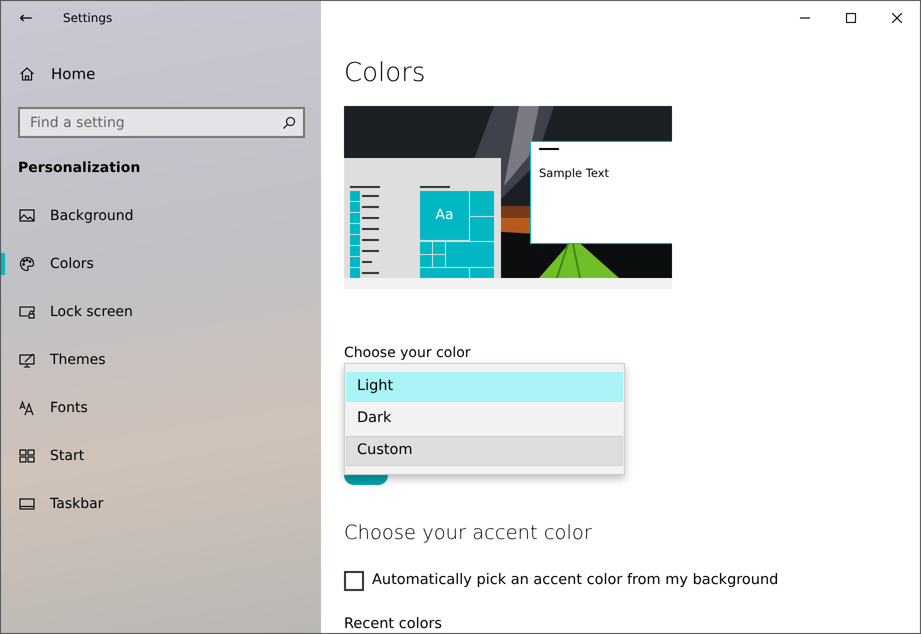 Image resolution: width=921 pixels, height=634 pixels. Describe the element at coordinates (27, 456) in the screenshot. I see `tiles-icon` at that location.